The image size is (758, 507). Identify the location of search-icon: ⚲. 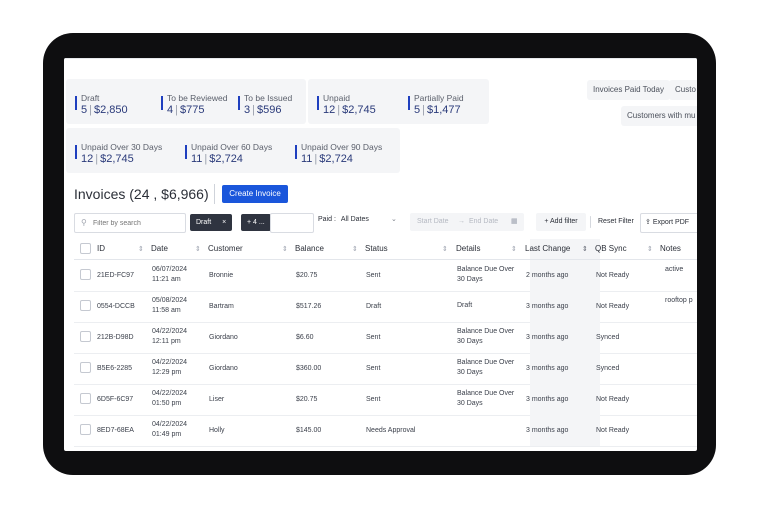
(84, 222).